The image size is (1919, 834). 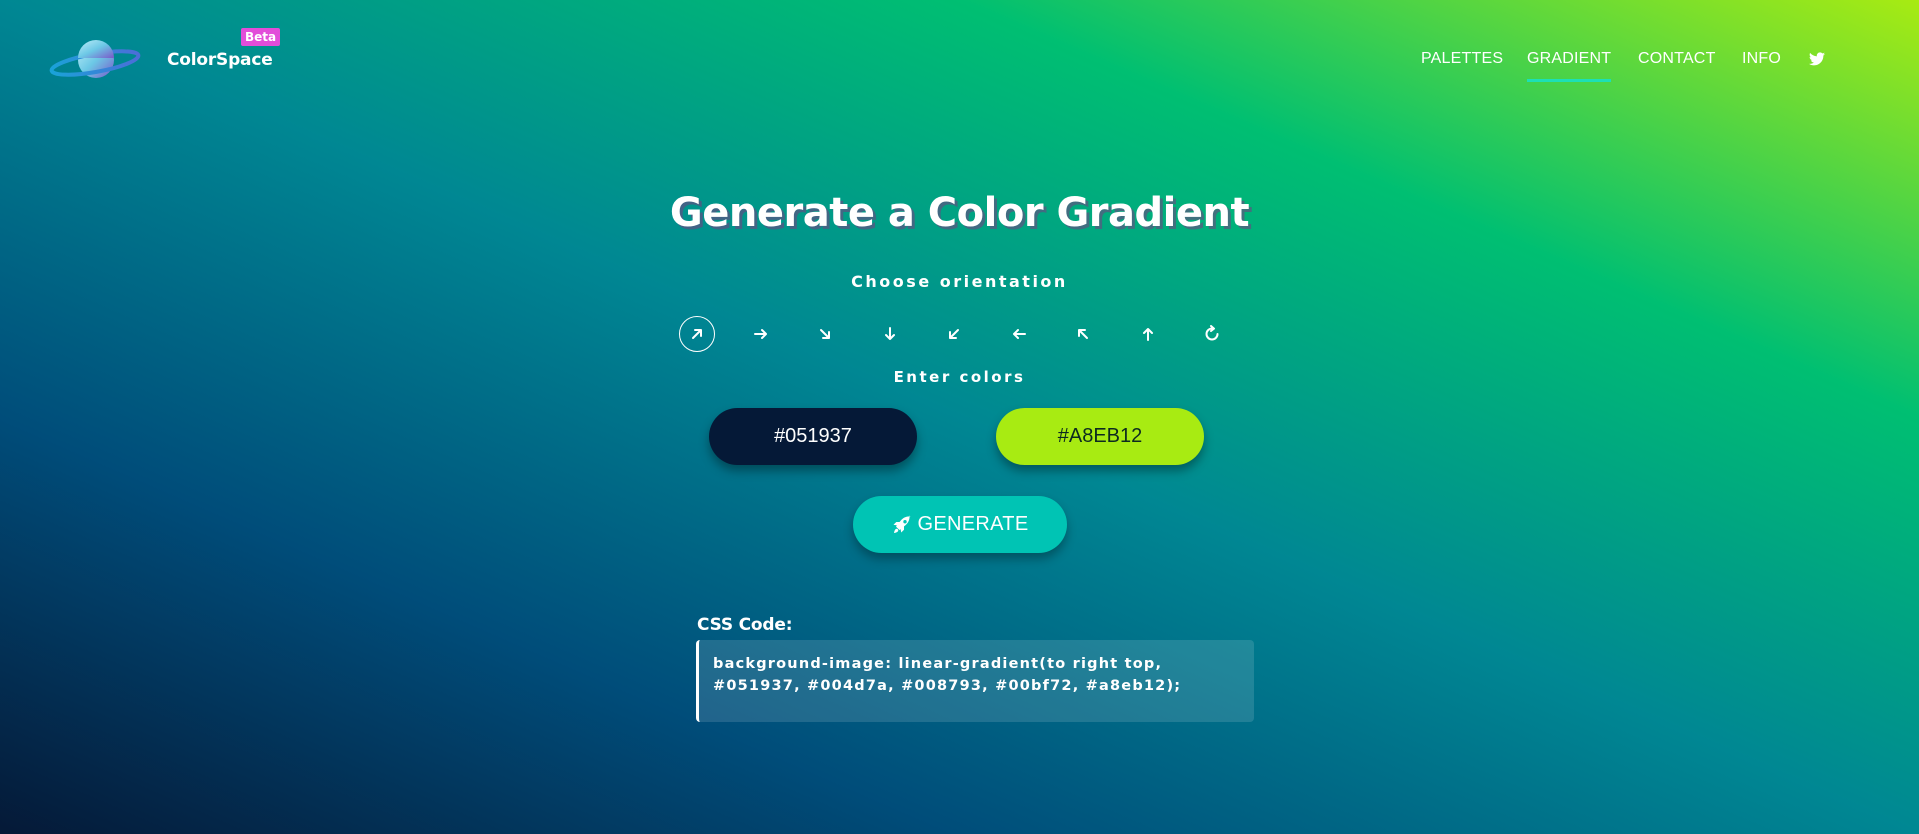 I want to click on arrow-left-icon, so click(x=1019, y=334).